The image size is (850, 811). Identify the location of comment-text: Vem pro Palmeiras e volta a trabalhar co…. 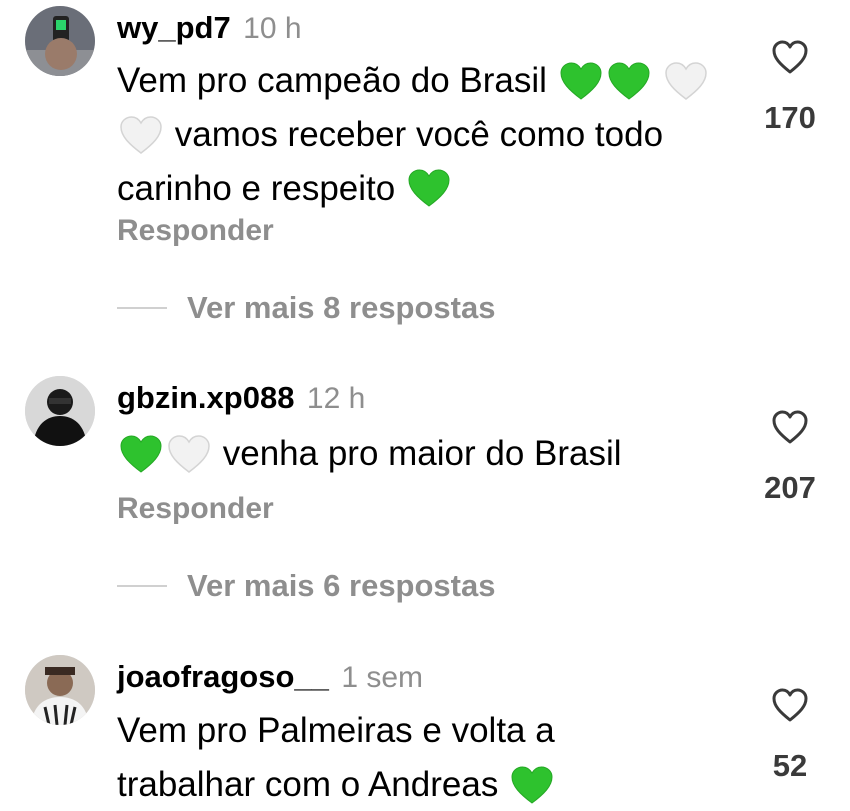
(422, 757).